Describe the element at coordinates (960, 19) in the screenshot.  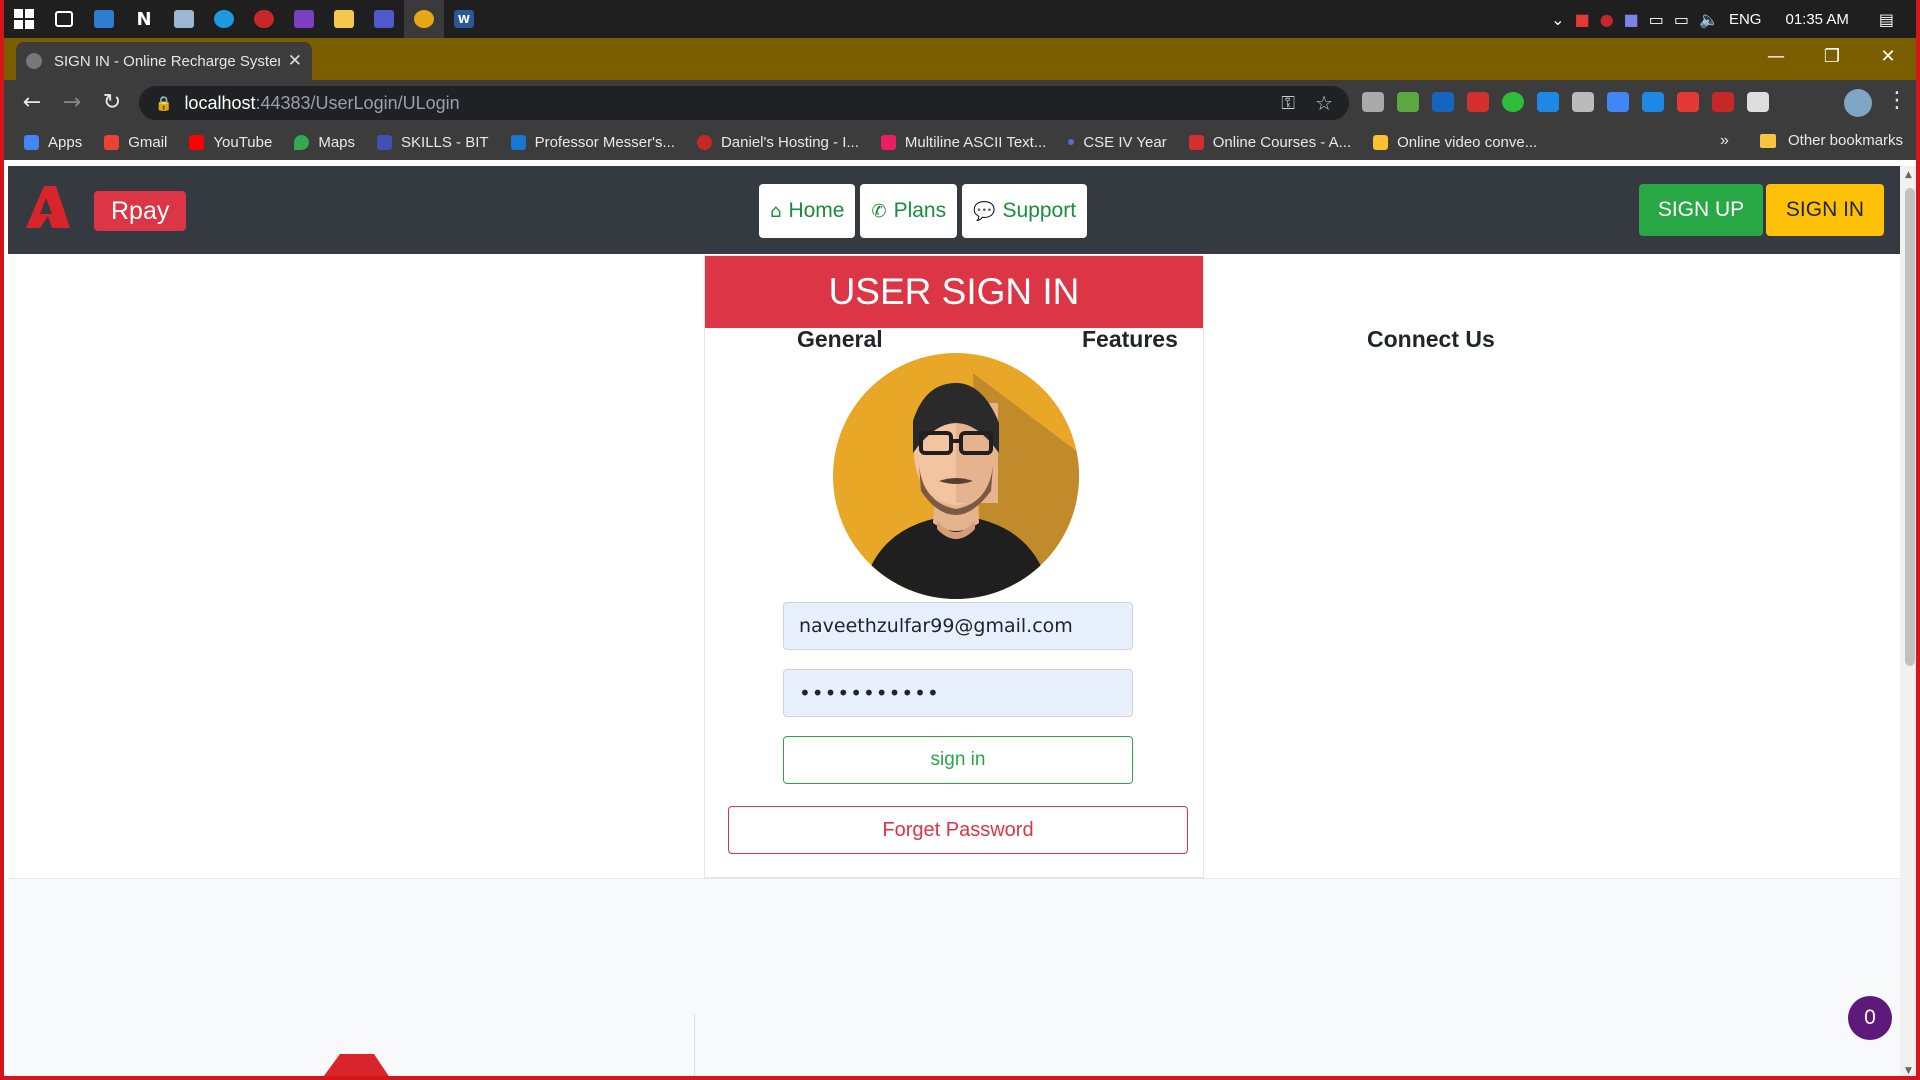
I see `taskbar: N W ⌄ ■ ● ■ ▭ ▭ 🔈 ENG 01:35 AM ▤` at that location.